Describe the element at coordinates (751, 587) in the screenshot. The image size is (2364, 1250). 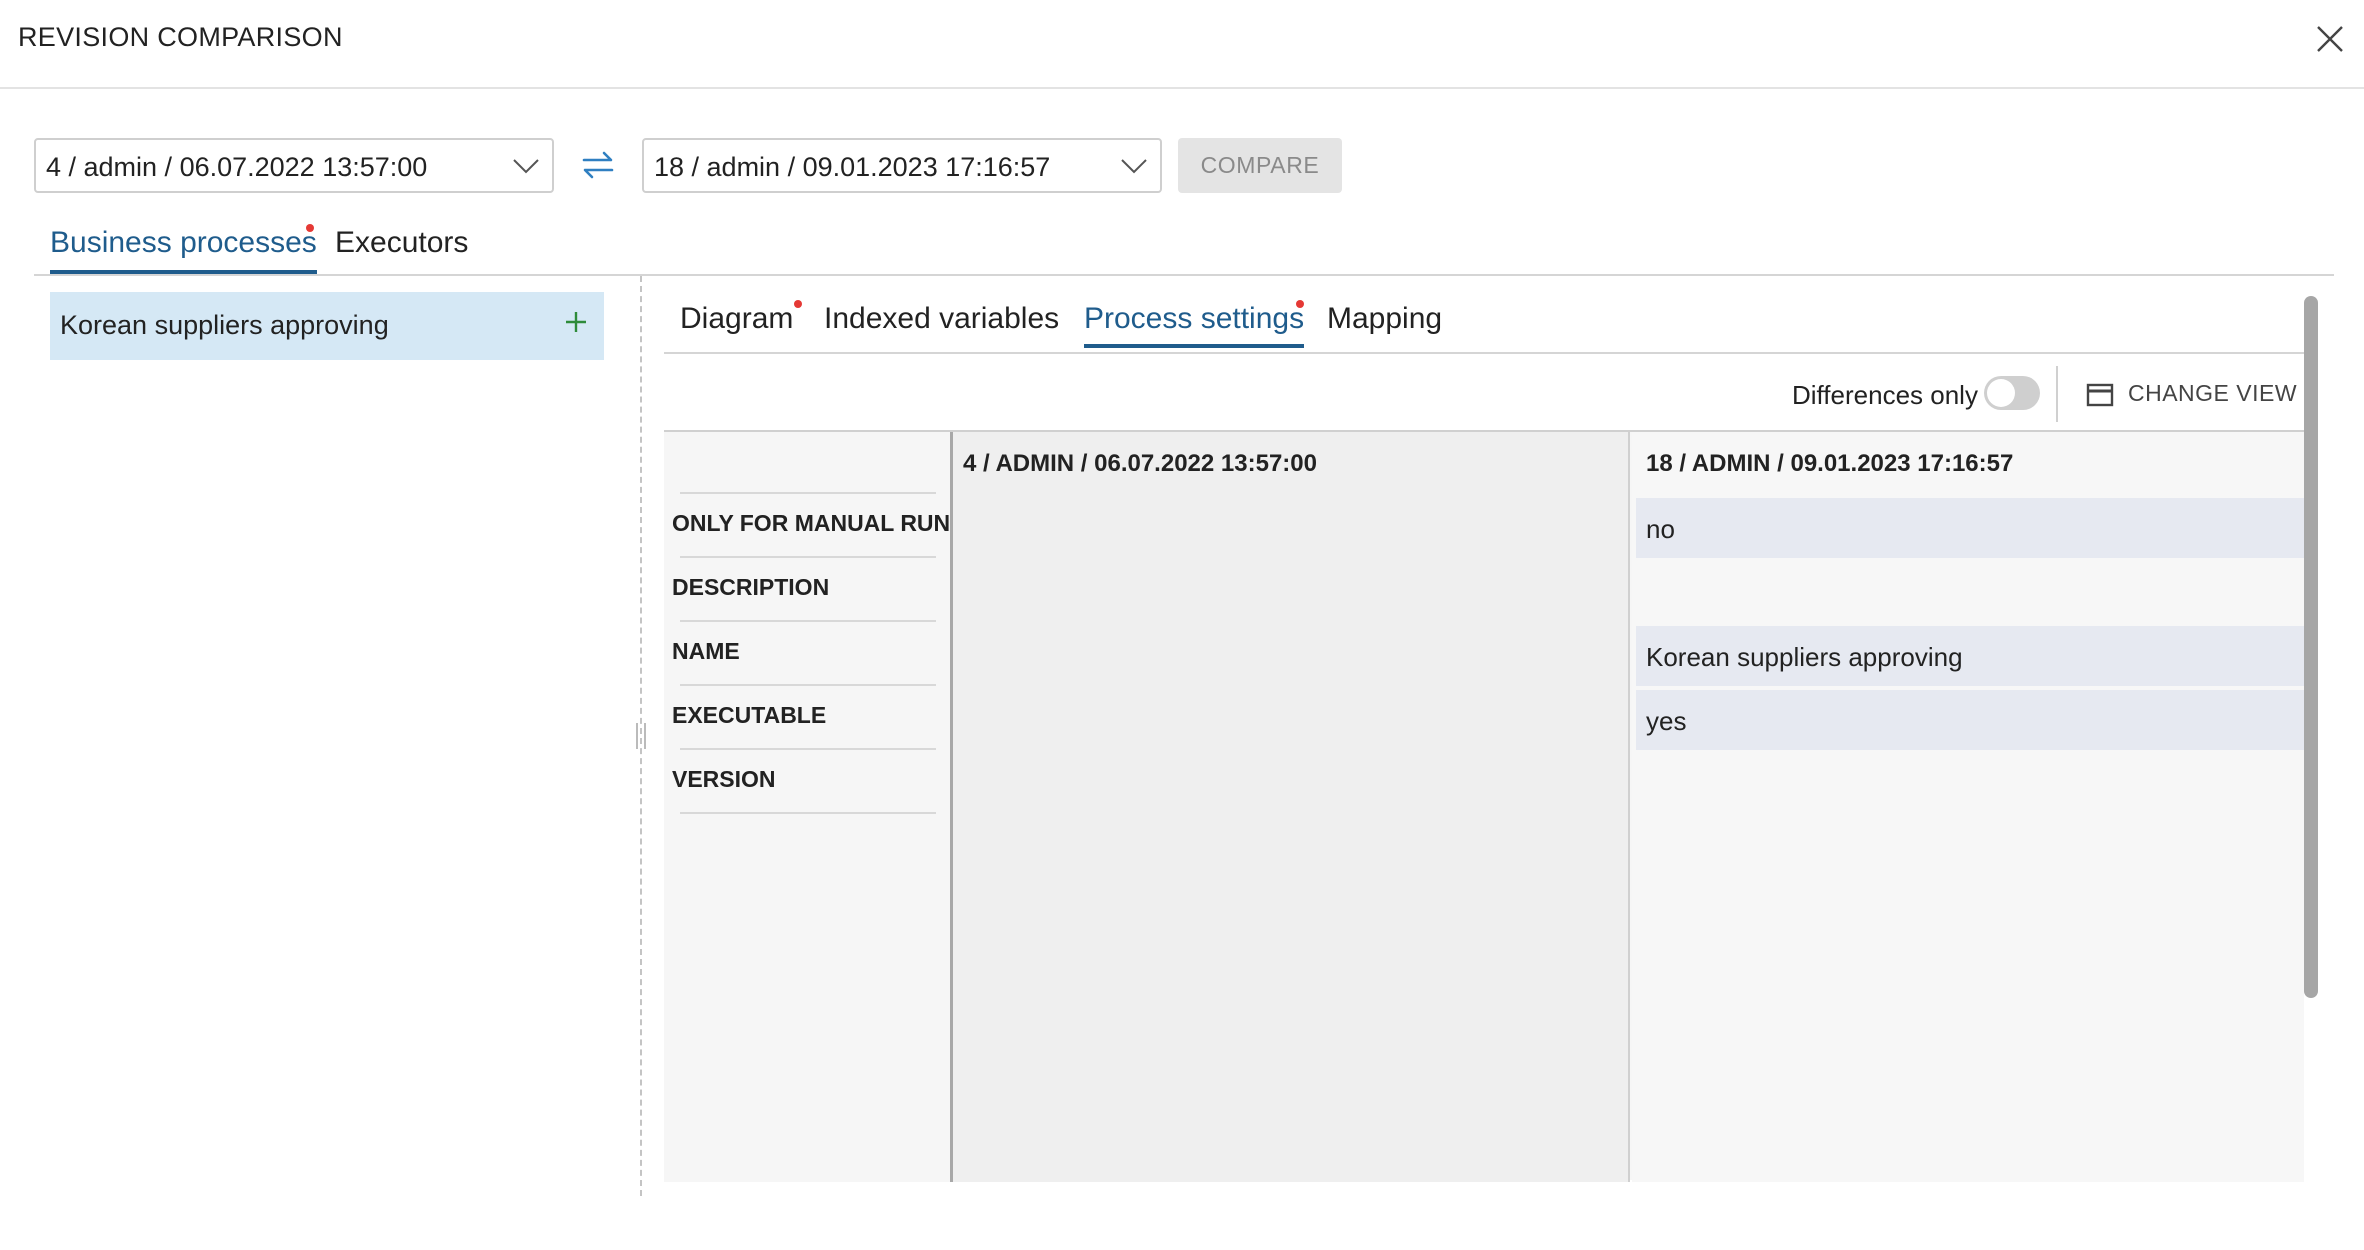
I see `row-label-text: DESCRIPTION` at that location.